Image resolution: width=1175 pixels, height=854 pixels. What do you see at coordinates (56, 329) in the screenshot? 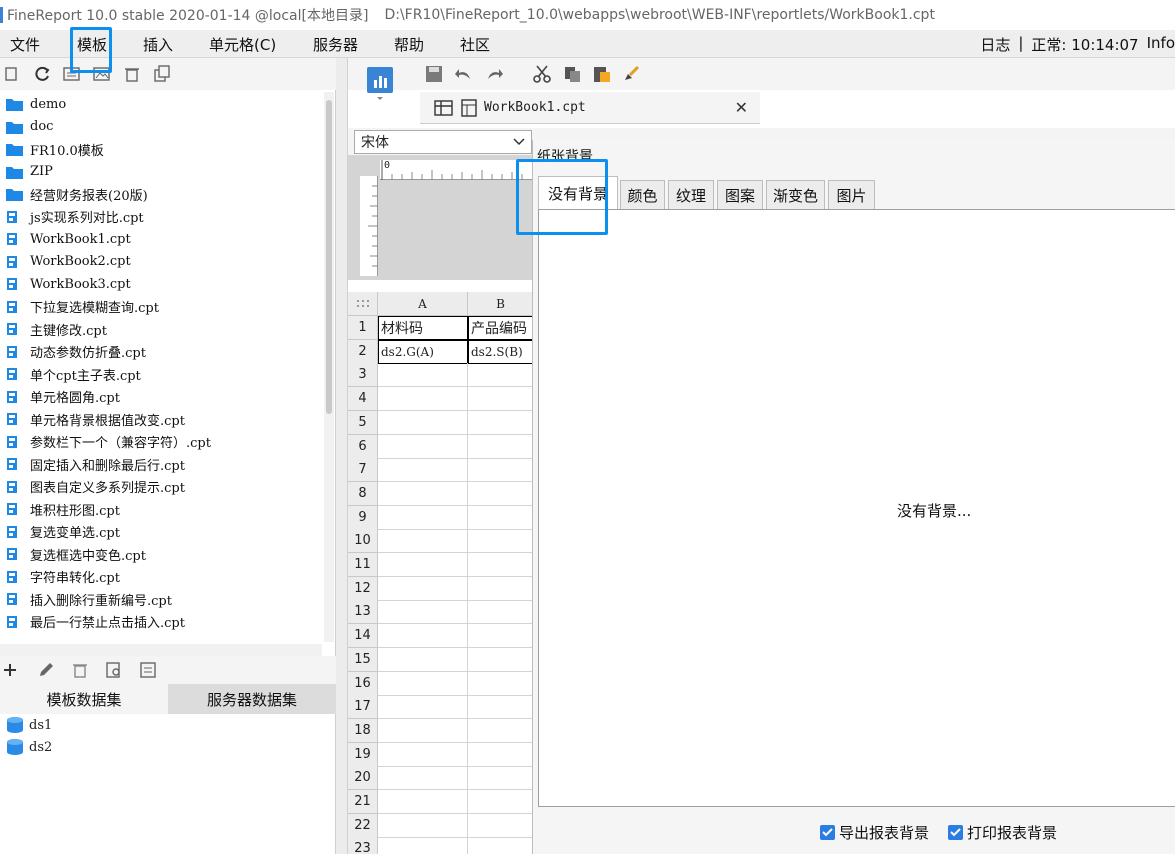
I see `tree-file: 主键修改.cpt` at bounding box center [56, 329].